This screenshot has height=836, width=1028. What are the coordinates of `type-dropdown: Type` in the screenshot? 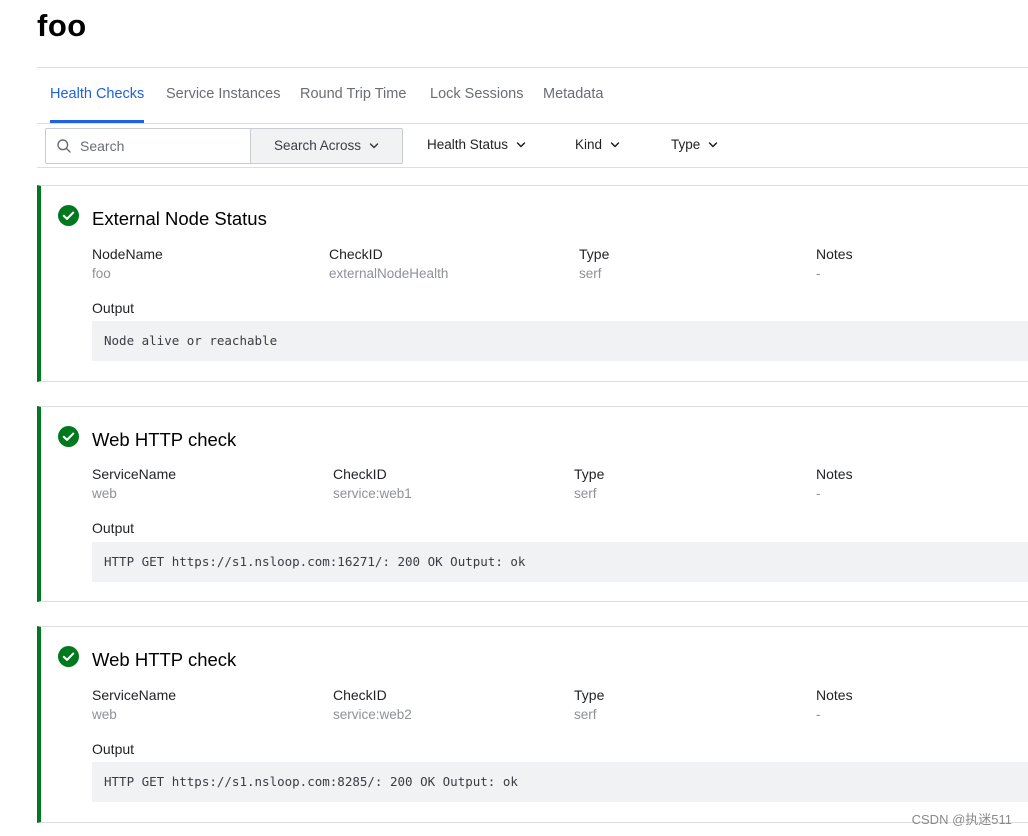 It's located at (694, 145).